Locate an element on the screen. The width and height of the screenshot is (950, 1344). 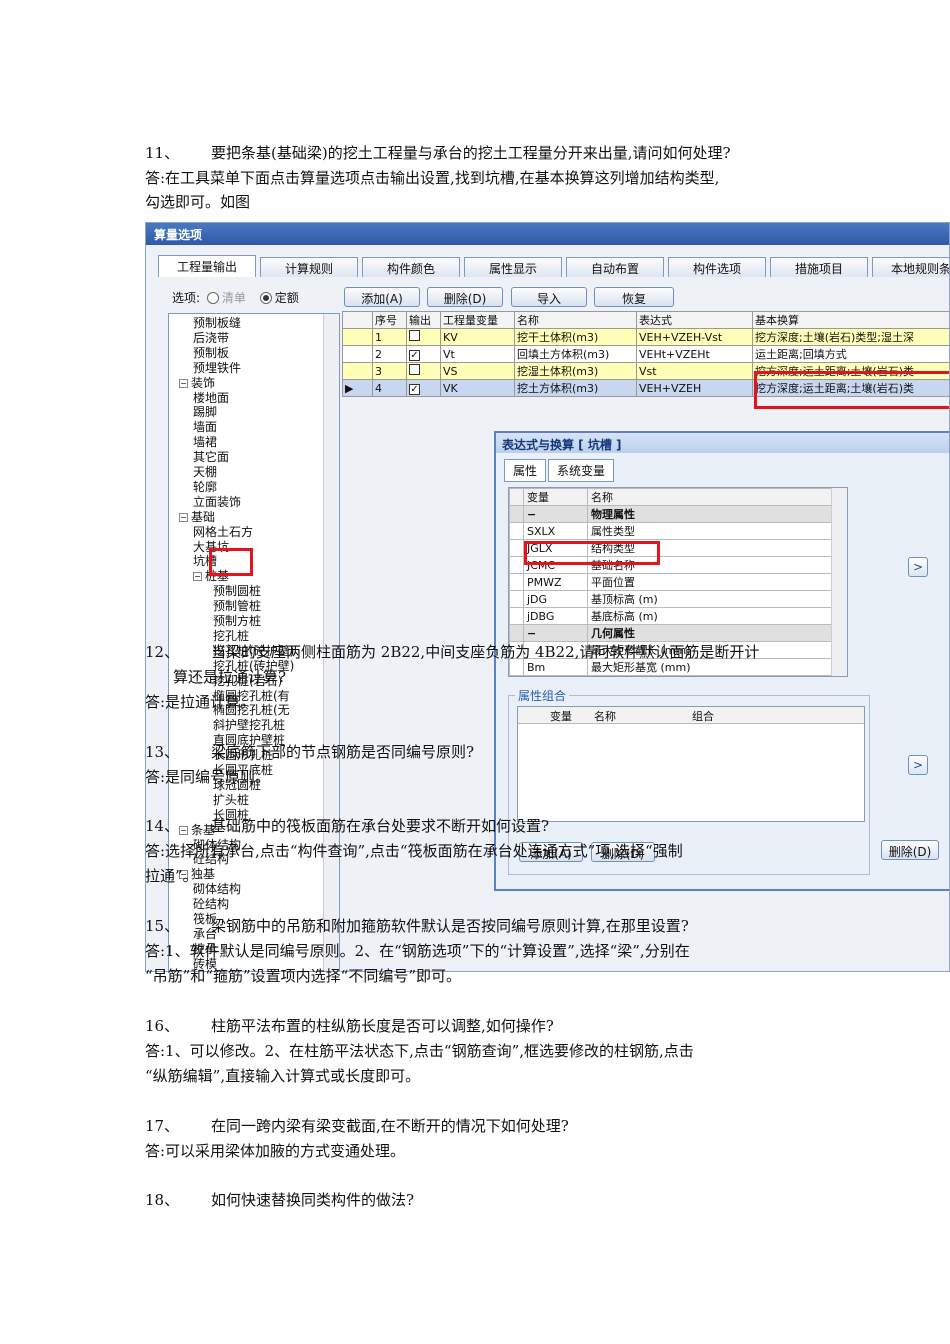
row-expr: VEHt+VZEHt is located at coordinates (694, 354).